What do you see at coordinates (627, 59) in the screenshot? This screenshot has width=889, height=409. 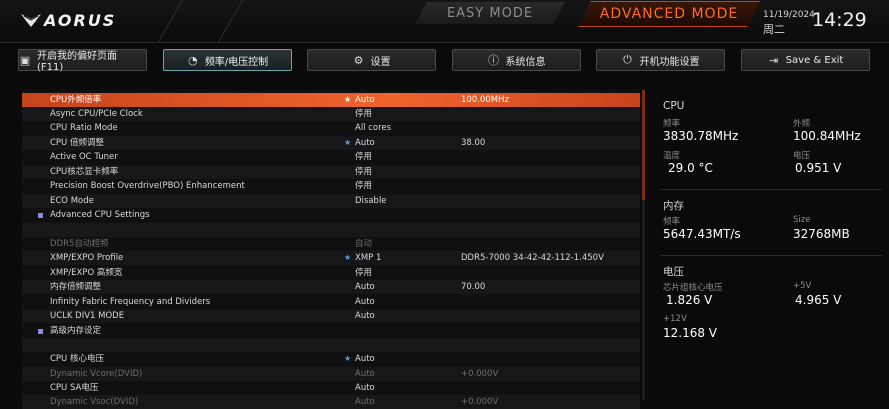 I see `power-icon: ⏻` at bounding box center [627, 59].